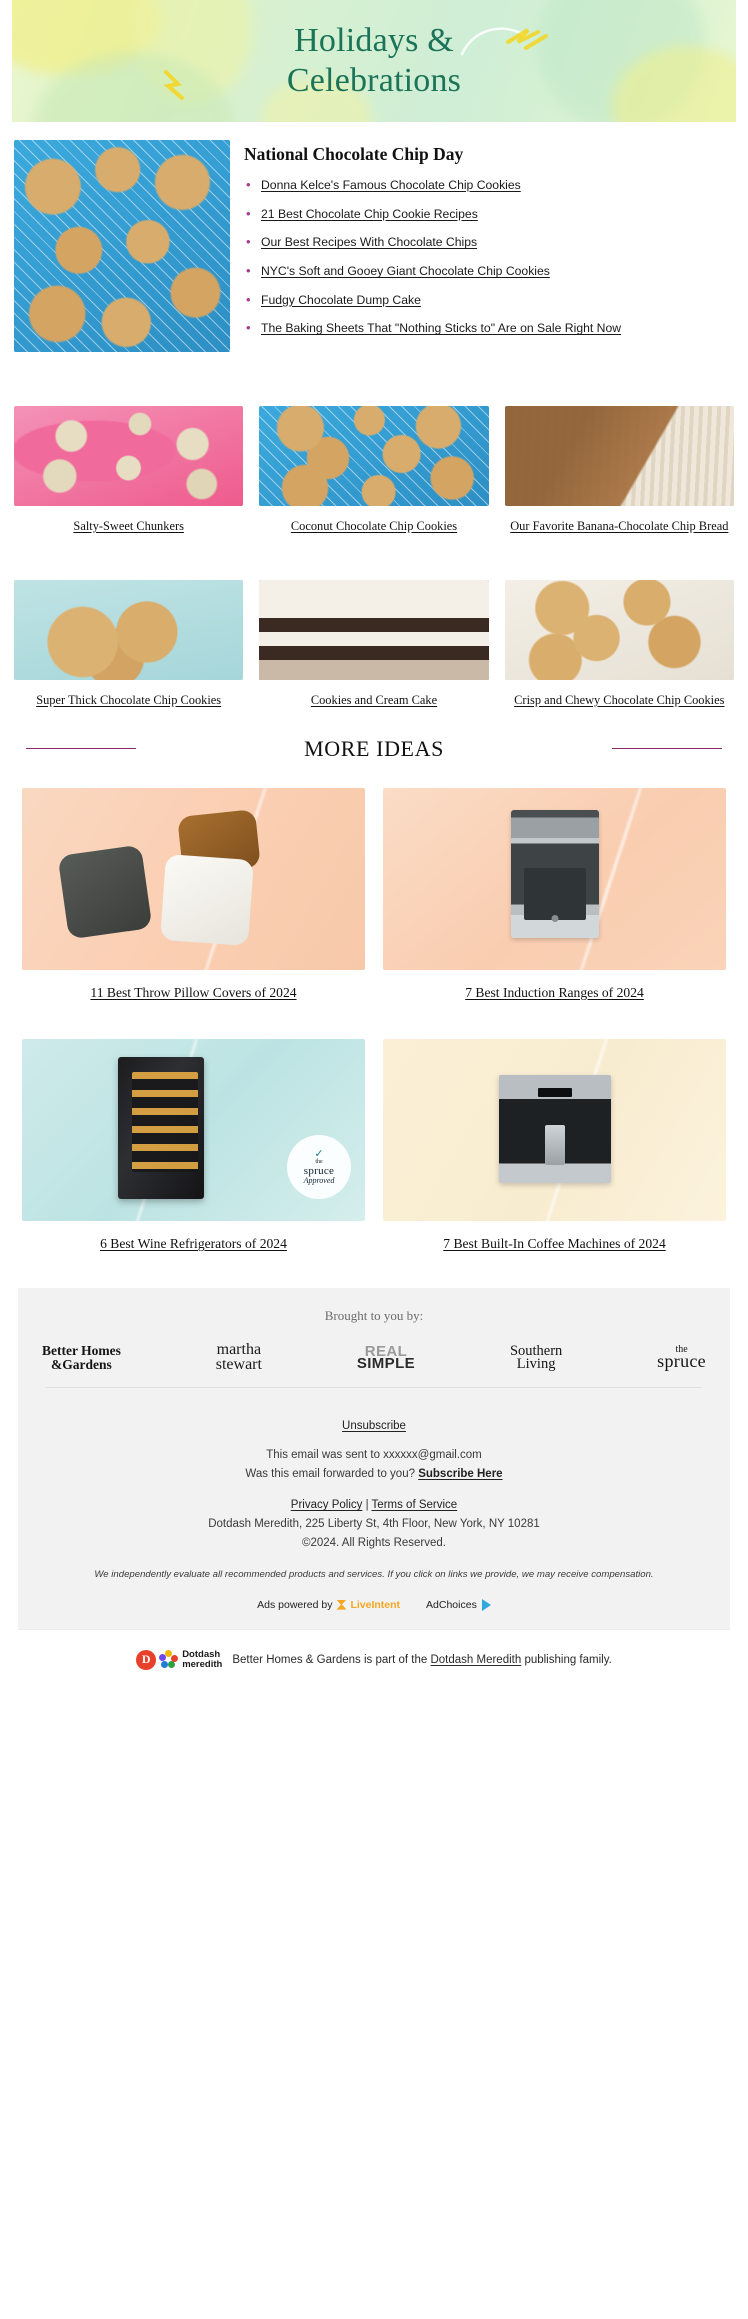 The height and width of the screenshot is (2319, 748). Describe the element at coordinates (193, 1130) in the screenshot. I see `product-image-wine-refrigerator: ✓ the spruce Approved` at that location.